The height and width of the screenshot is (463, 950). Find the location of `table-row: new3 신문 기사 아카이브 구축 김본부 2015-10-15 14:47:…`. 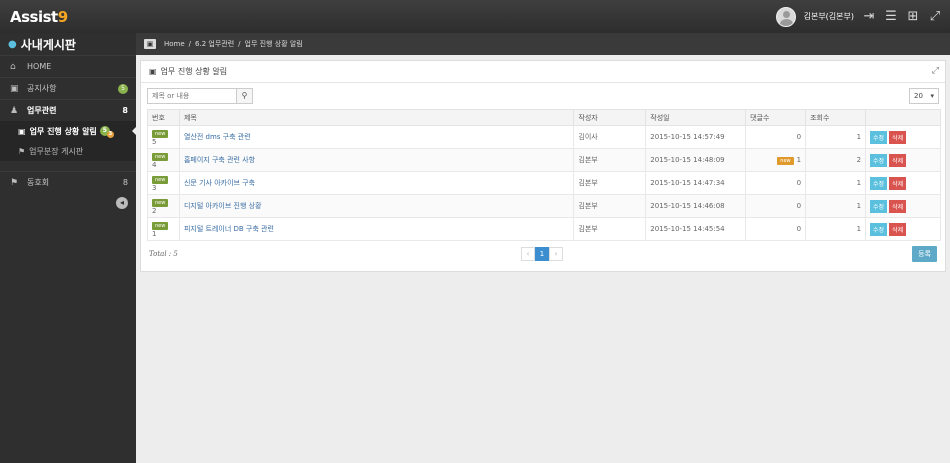

table-row: new3 신문 기사 아카이브 구축 김본부 2015-10-15 14:47:… is located at coordinates (544, 183).